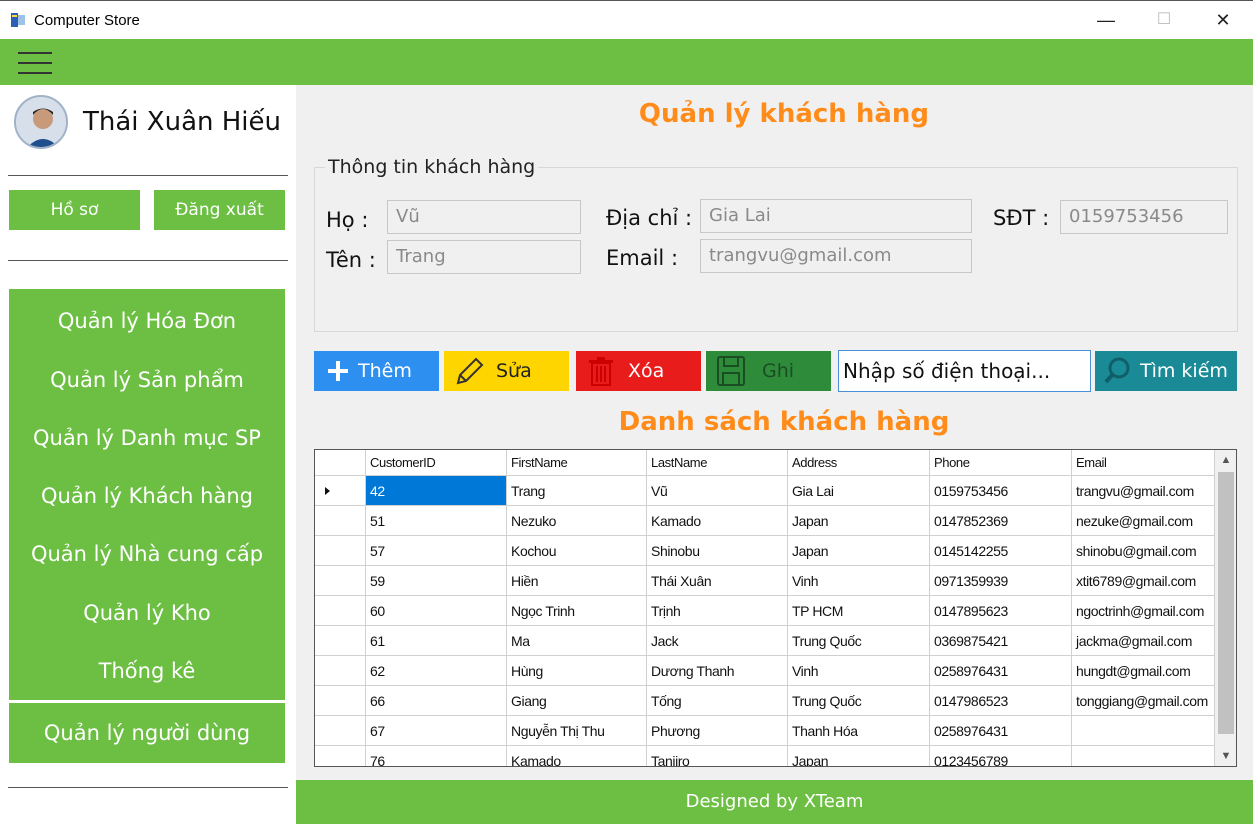  What do you see at coordinates (717, 521) in the screenshot?
I see `table-cell: Kamado` at bounding box center [717, 521].